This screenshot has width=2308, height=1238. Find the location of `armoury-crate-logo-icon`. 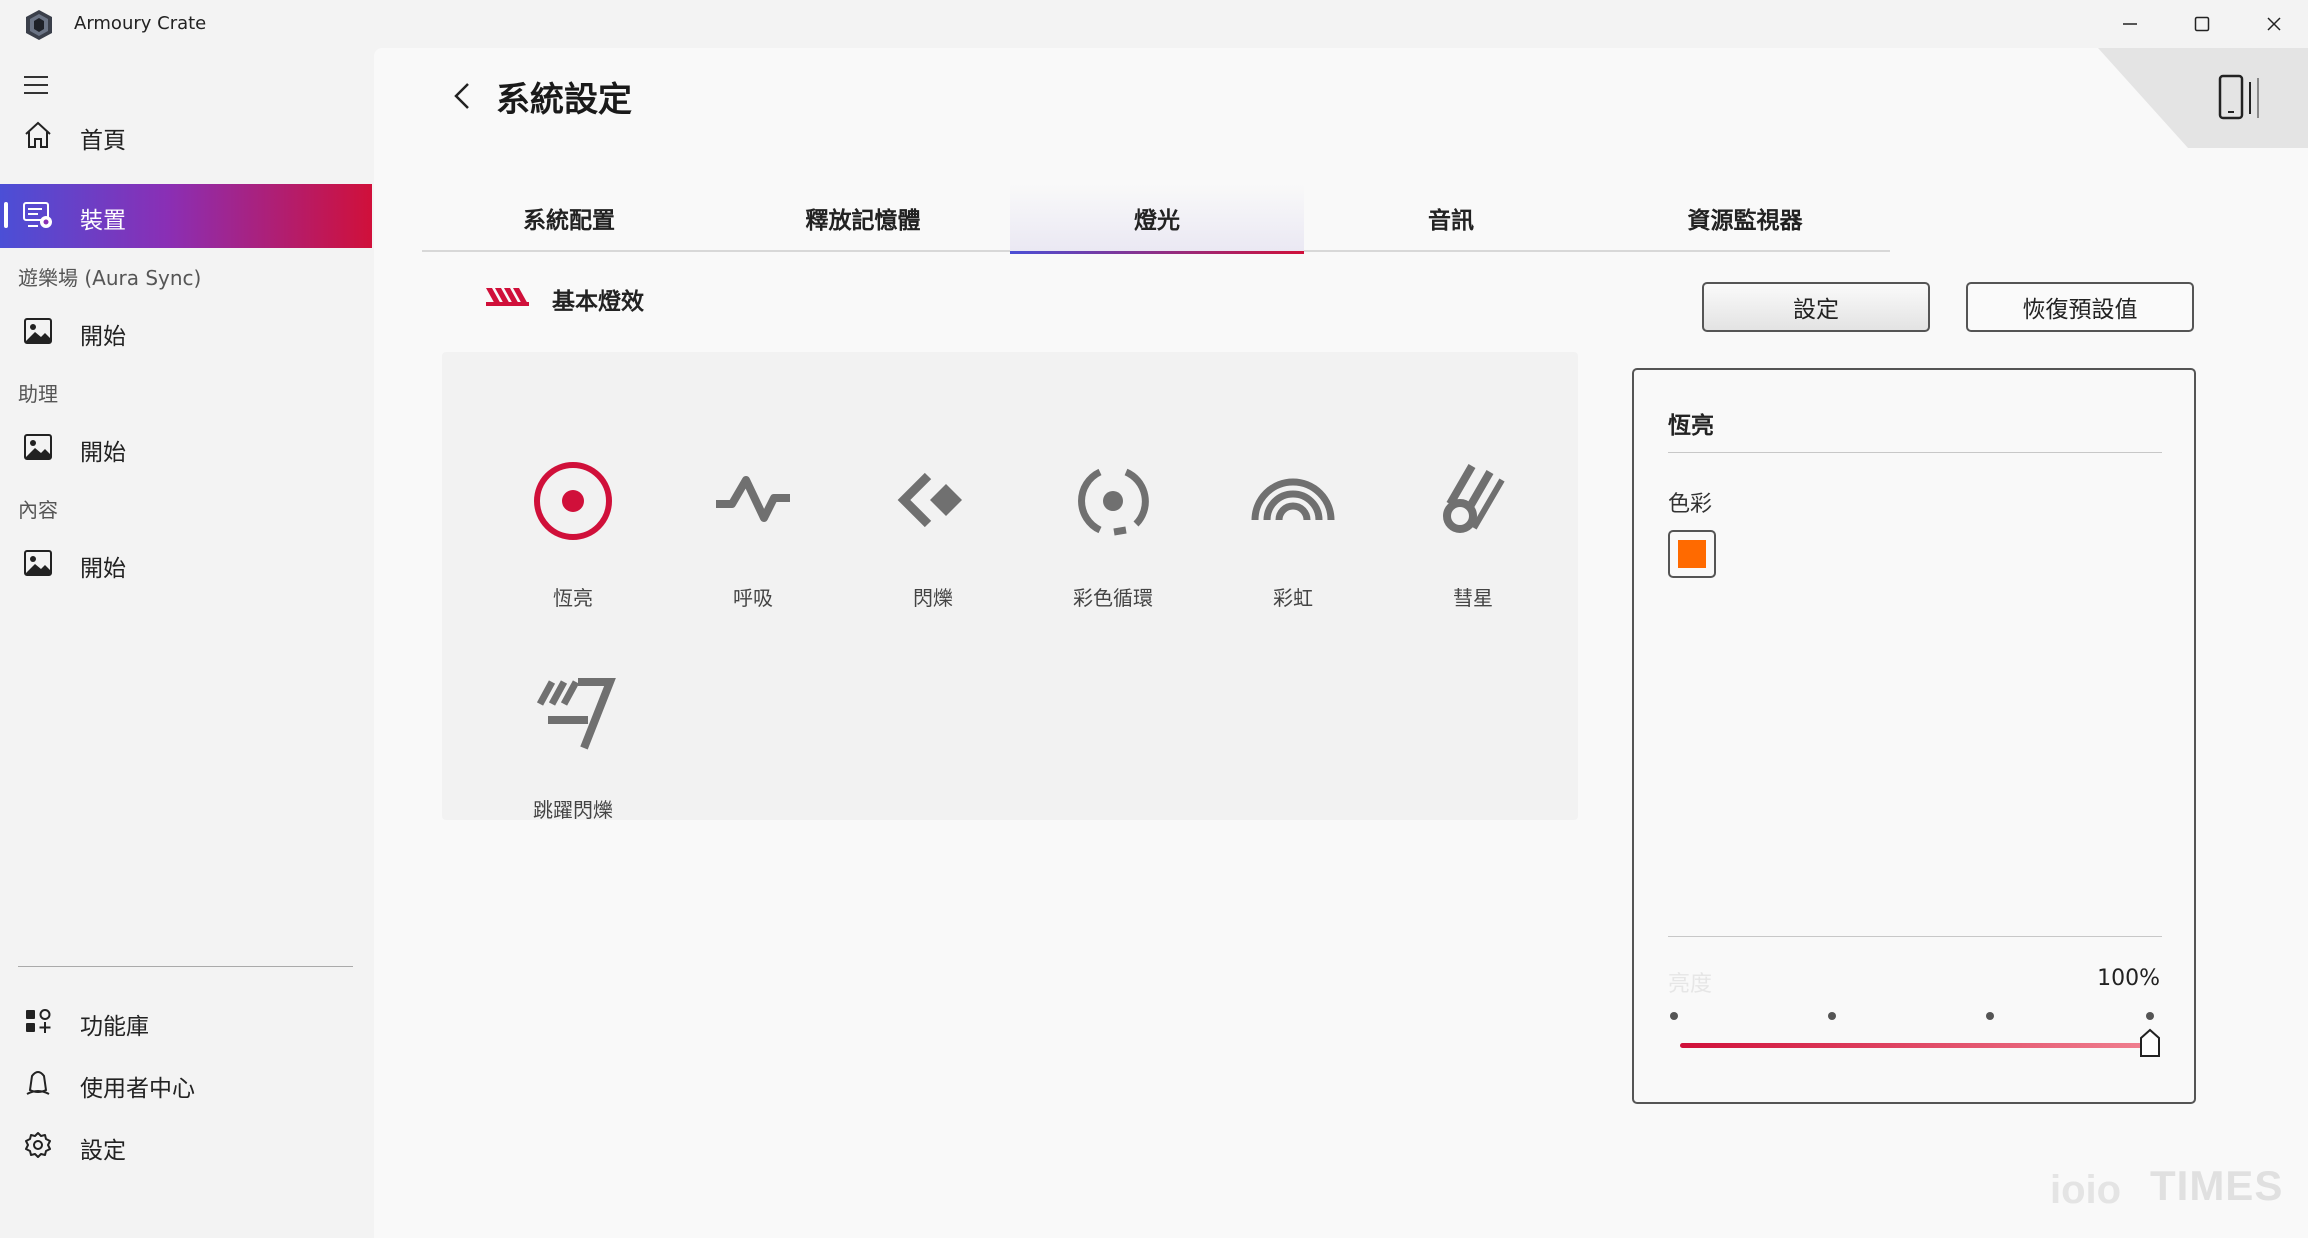

armoury-crate-logo-icon is located at coordinates (39, 25).